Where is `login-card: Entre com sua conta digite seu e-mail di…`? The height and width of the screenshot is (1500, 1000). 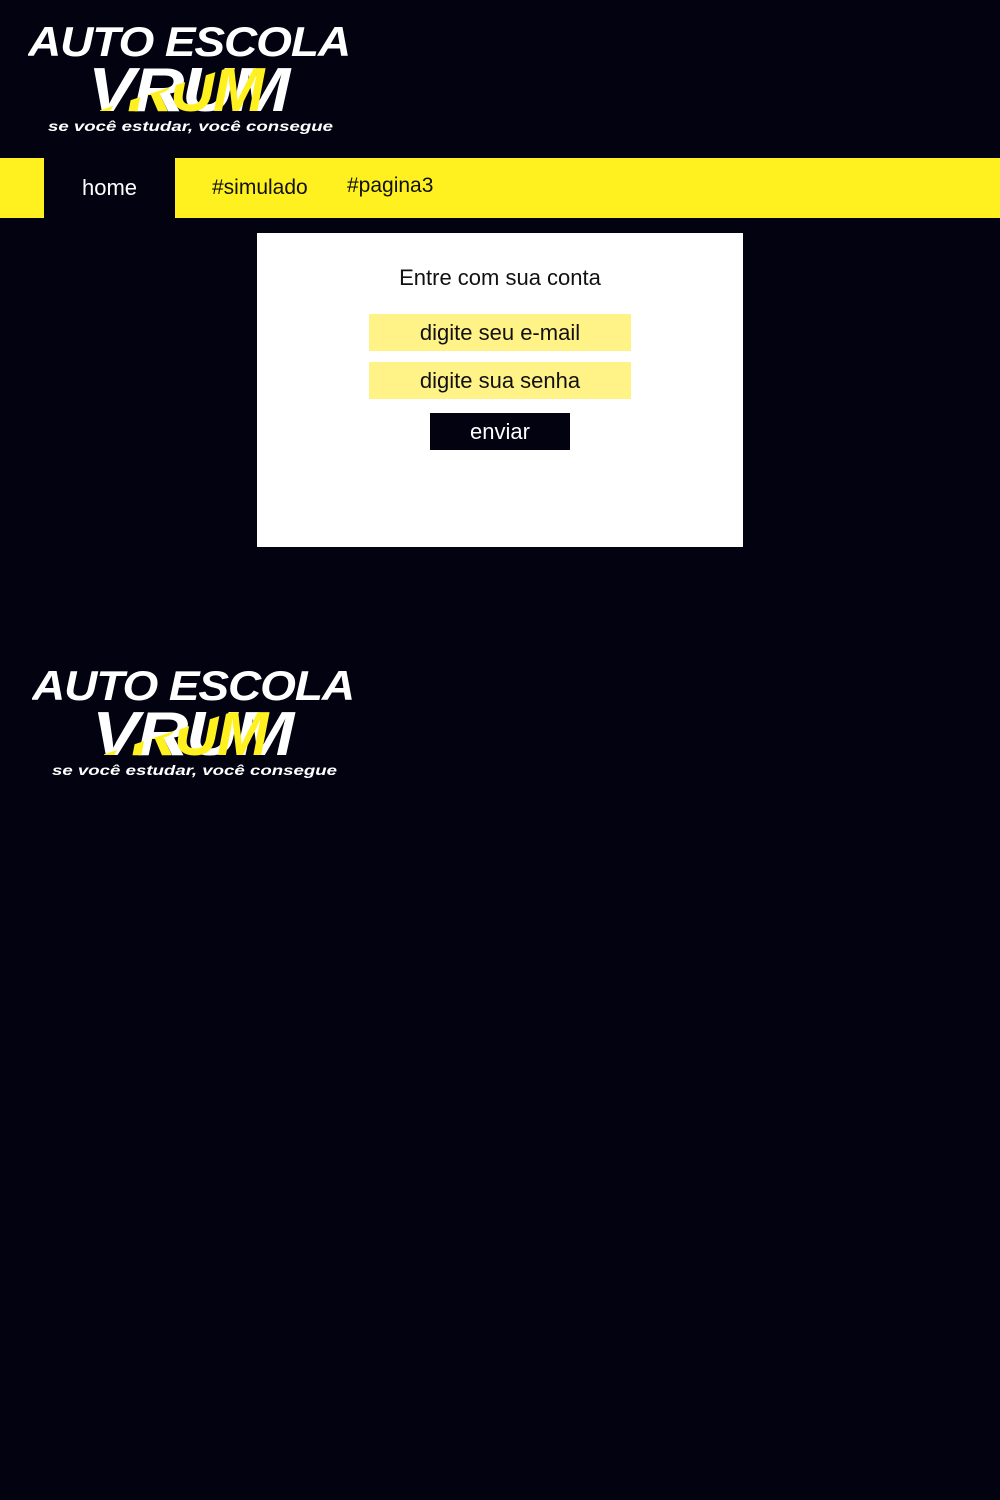 login-card: Entre com sua conta digite seu e-mail di… is located at coordinates (500, 390).